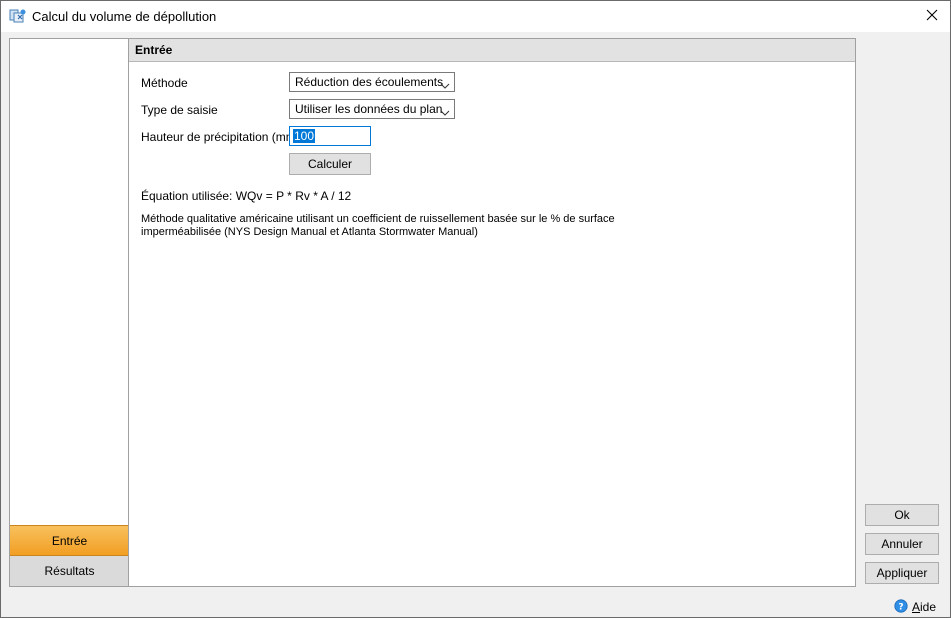 The image size is (951, 618). Describe the element at coordinates (164, 83) in the screenshot. I see `method-label: Méthode` at that location.